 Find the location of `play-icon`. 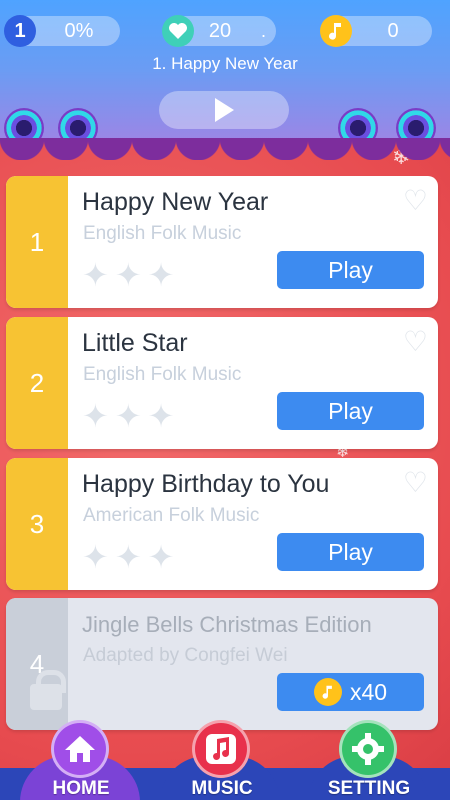

play-icon is located at coordinates (224, 110).